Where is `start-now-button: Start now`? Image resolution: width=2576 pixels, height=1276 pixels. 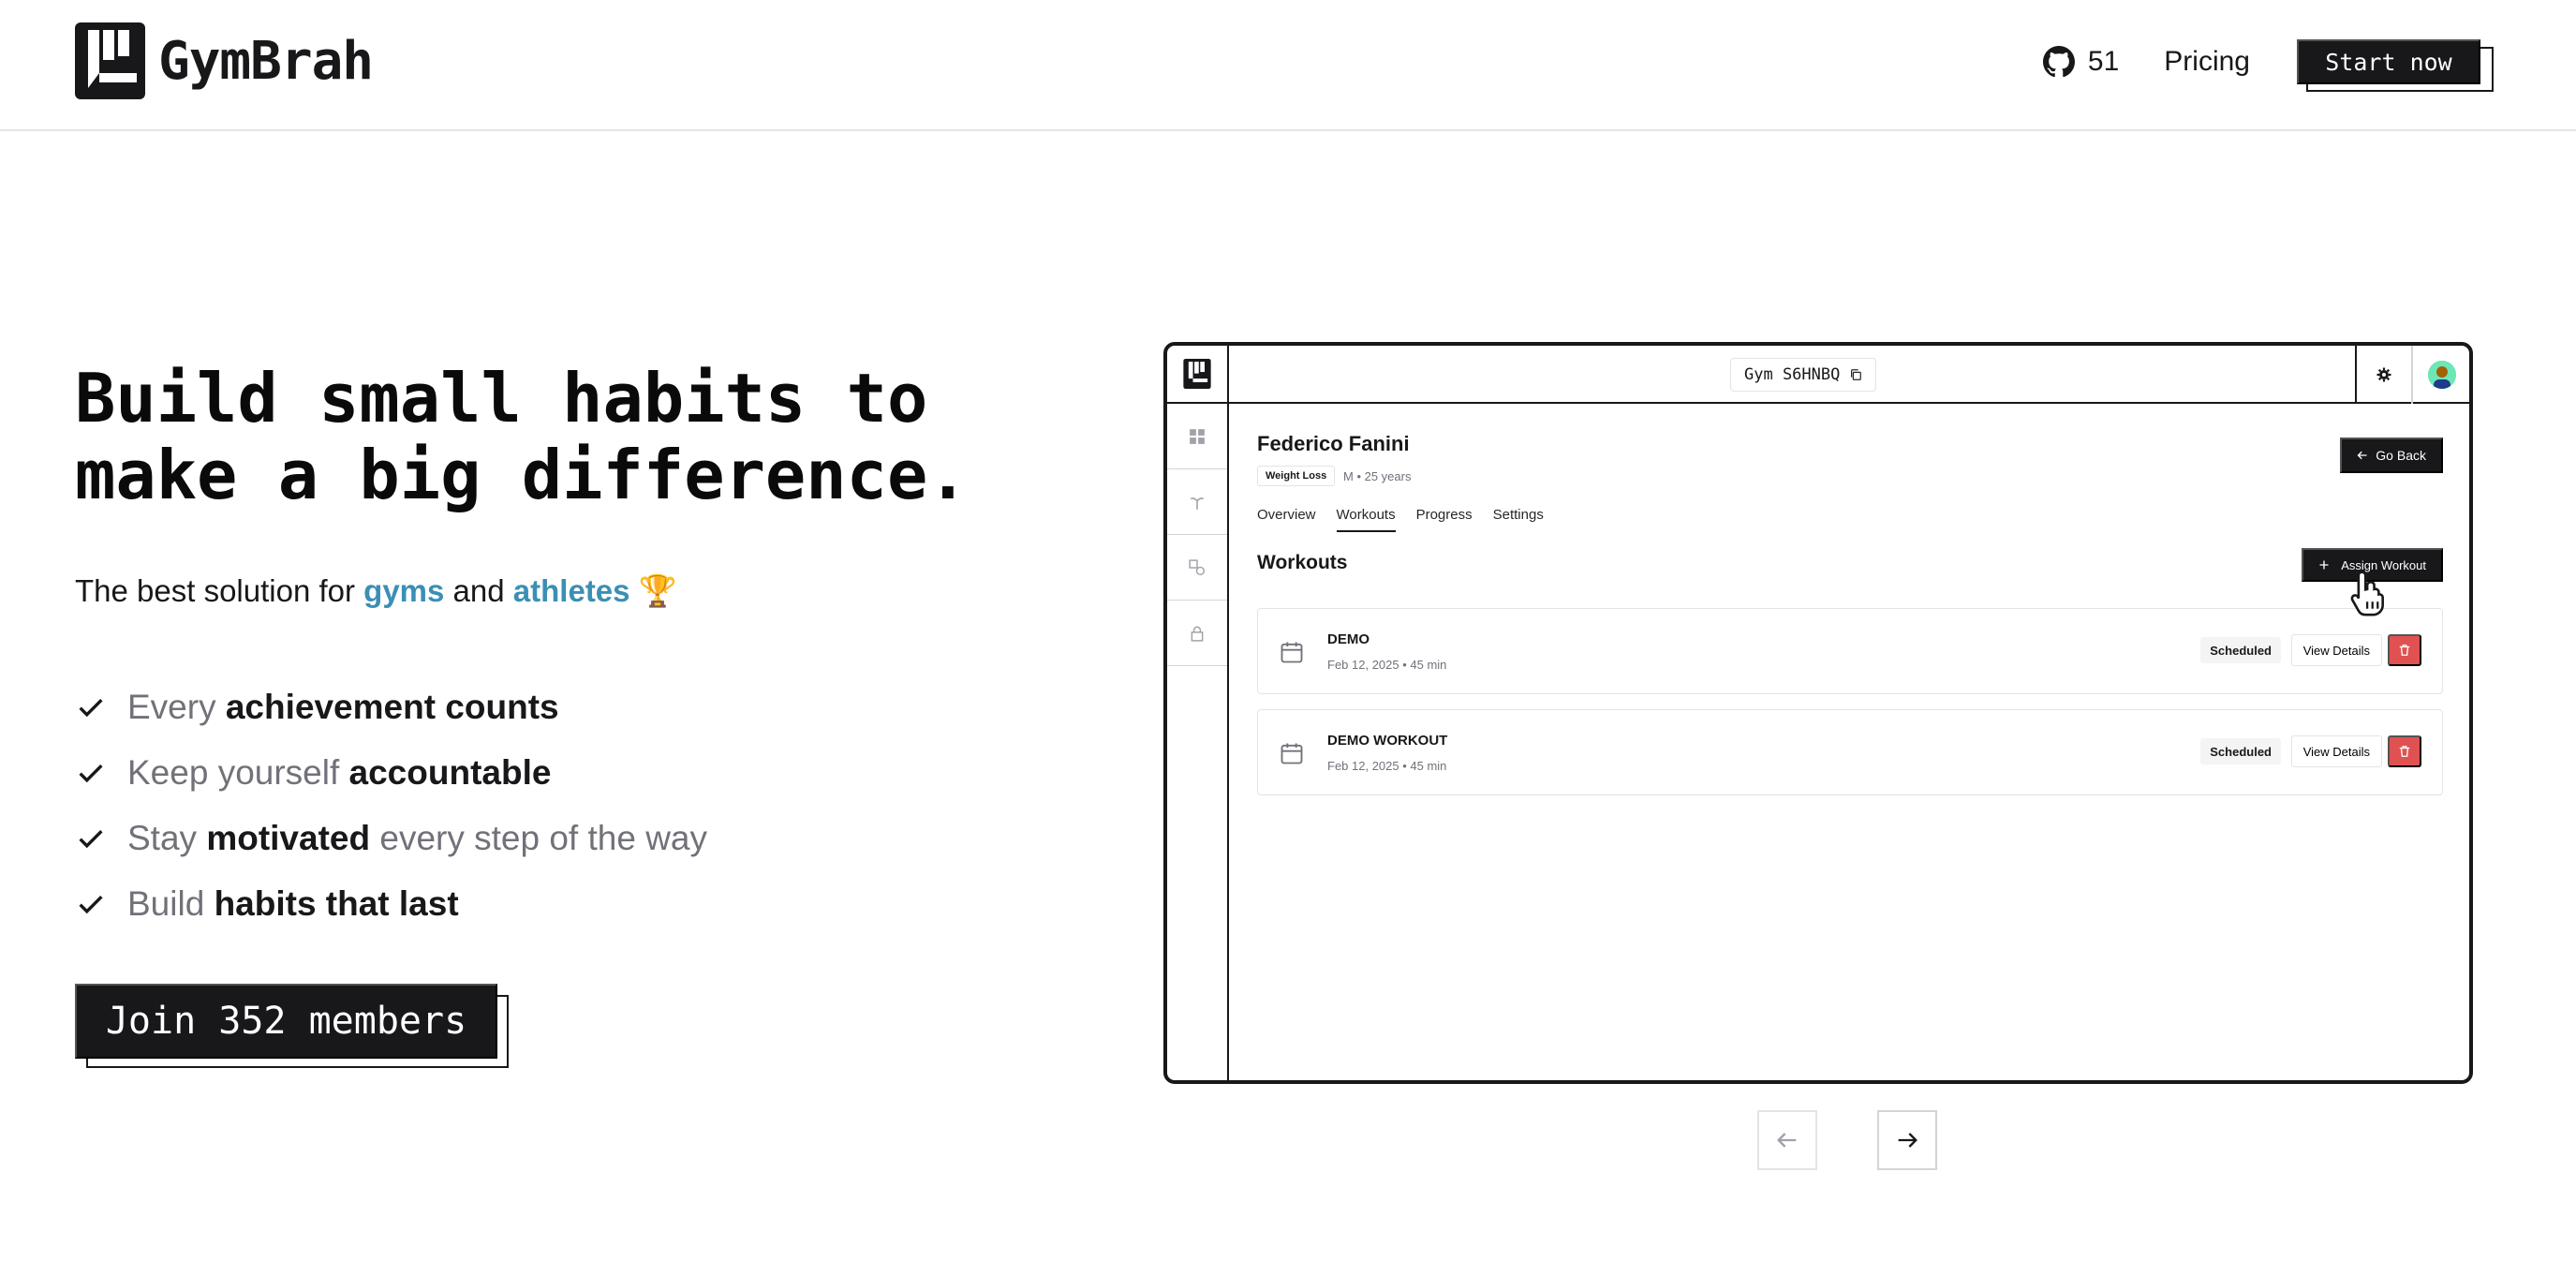 start-now-button: Start now is located at coordinates (2388, 61).